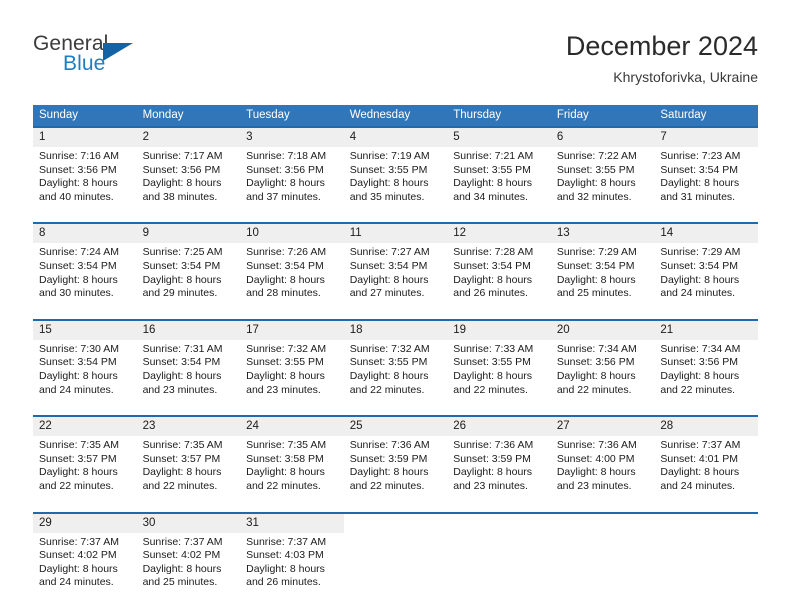 The image size is (792, 612). Describe the element at coordinates (85, 523) in the screenshot. I see `day-number: 29` at that location.